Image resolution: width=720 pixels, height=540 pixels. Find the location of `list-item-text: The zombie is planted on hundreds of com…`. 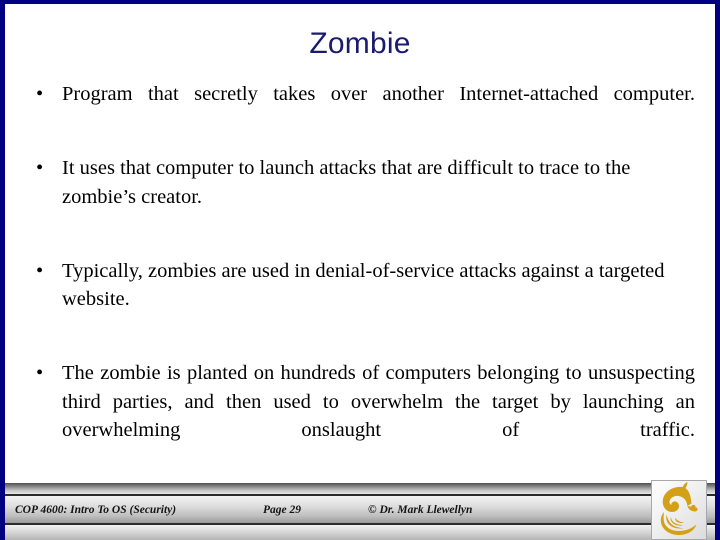

list-item-text: The zombie is planted on hundreds of com… is located at coordinates (378, 401).